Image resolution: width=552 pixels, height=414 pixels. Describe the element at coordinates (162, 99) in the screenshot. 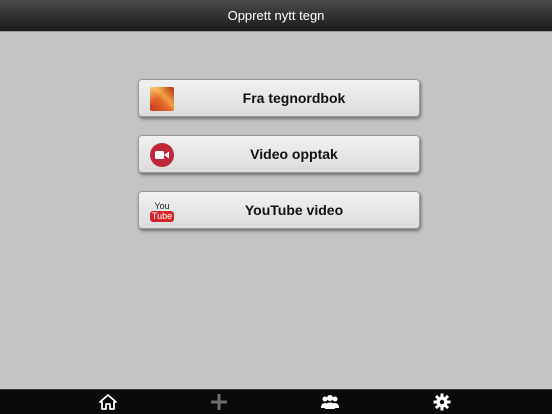

I see `dictionary-image-icon` at that location.